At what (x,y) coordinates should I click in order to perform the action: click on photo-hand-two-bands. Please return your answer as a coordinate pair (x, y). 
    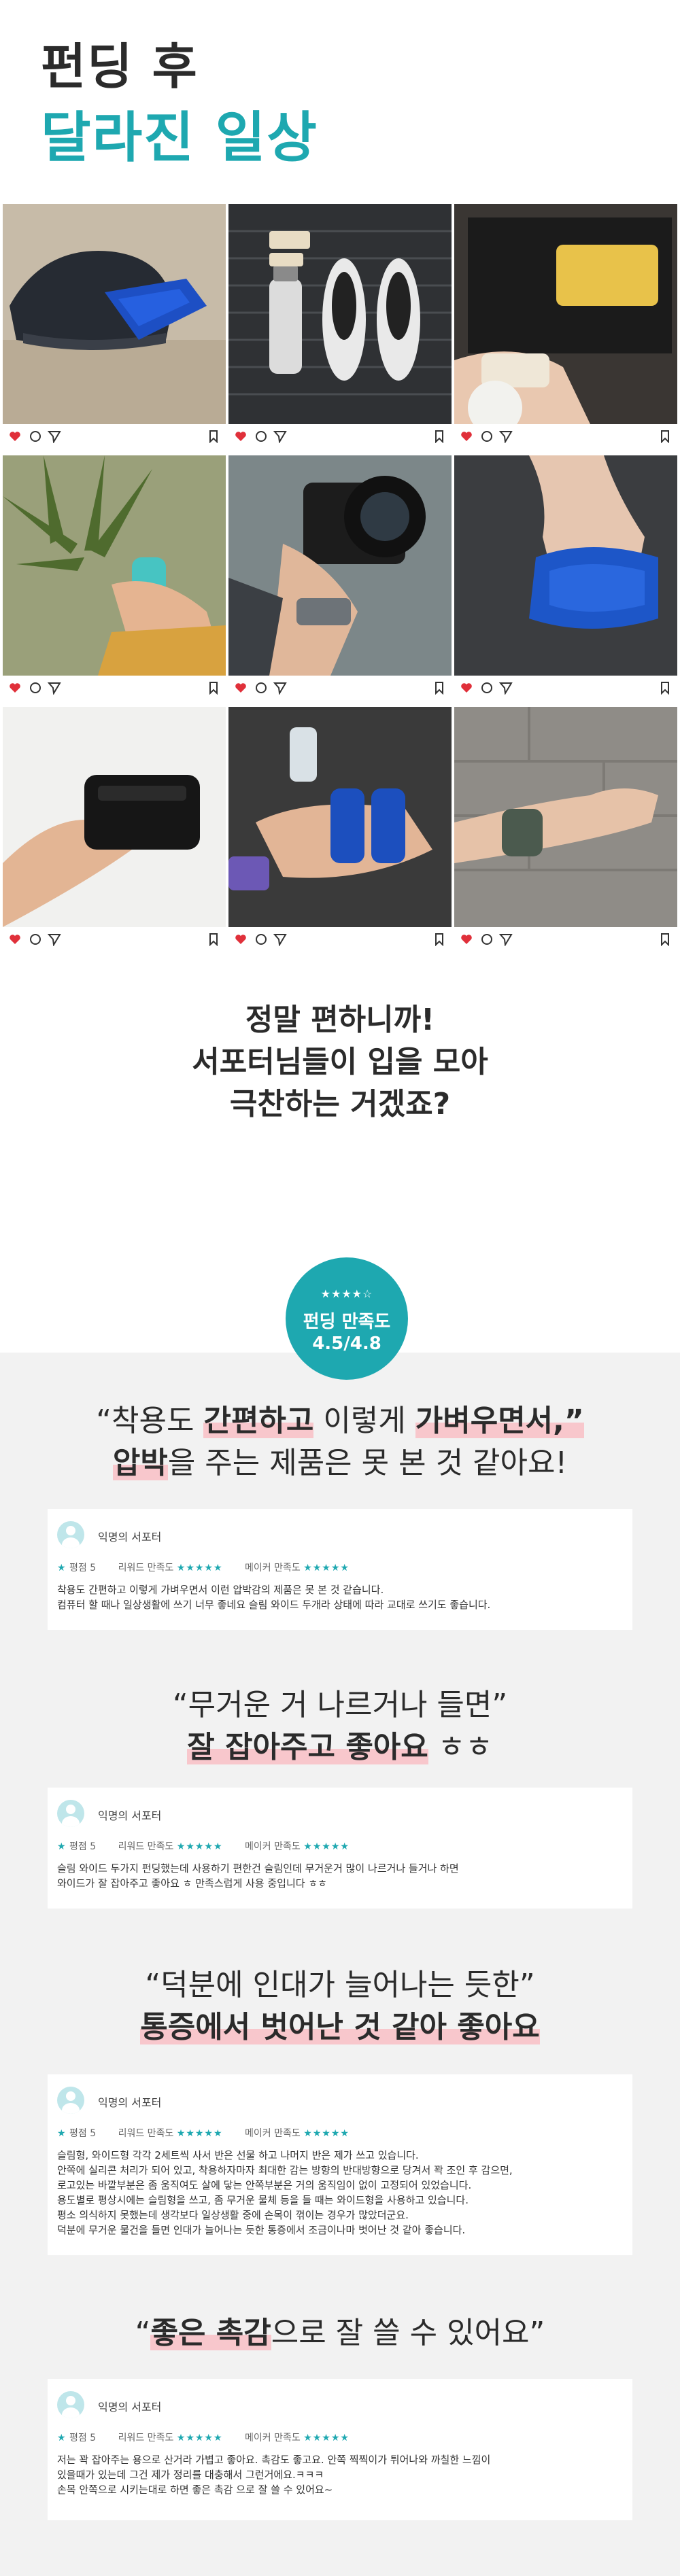
    Looking at the image, I should click on (340, 817).